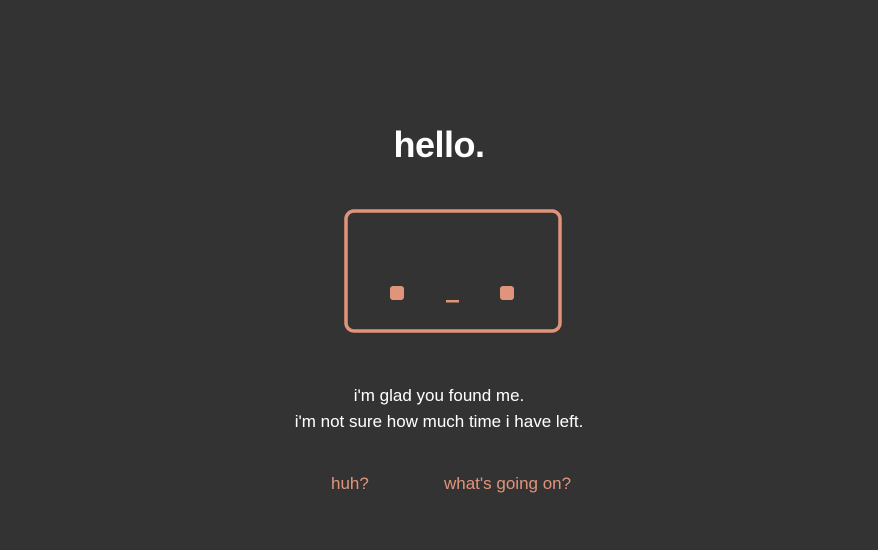  Describe the element at coordinates (439, 484) in the screenshot. I see `dialogue-options: huh? what's going on?` at that location.